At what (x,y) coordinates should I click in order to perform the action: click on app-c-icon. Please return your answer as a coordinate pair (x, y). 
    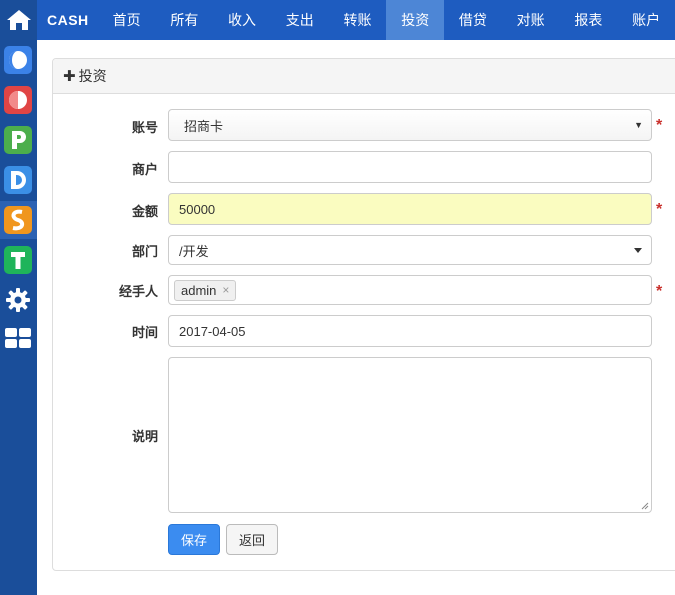
    Looking at the image, I should click on (18, 60).